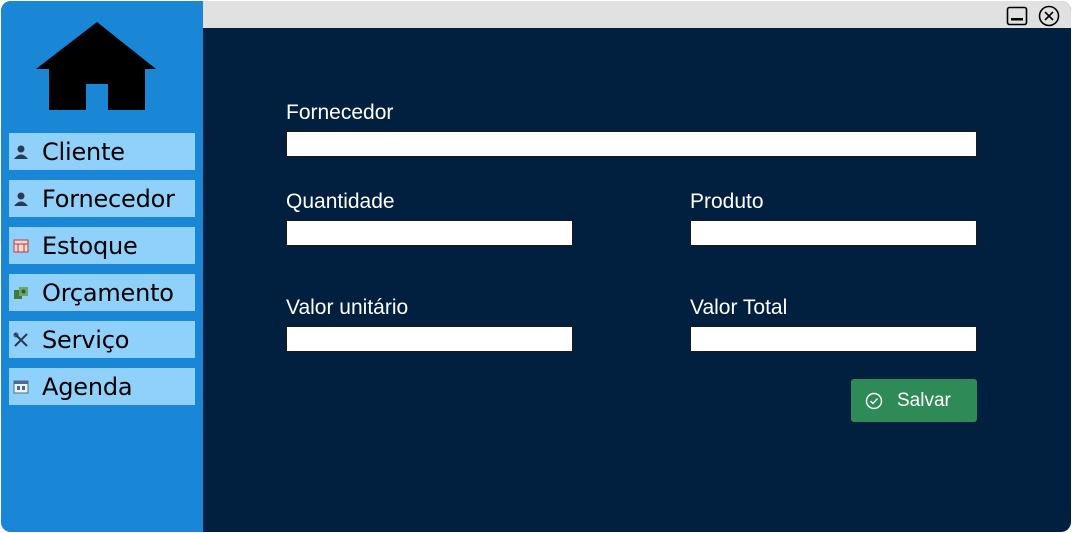  What do you see at coordinates (874, 400) in the screenshot?
I see `check-circle-icon` at bounding box center [874, 400].